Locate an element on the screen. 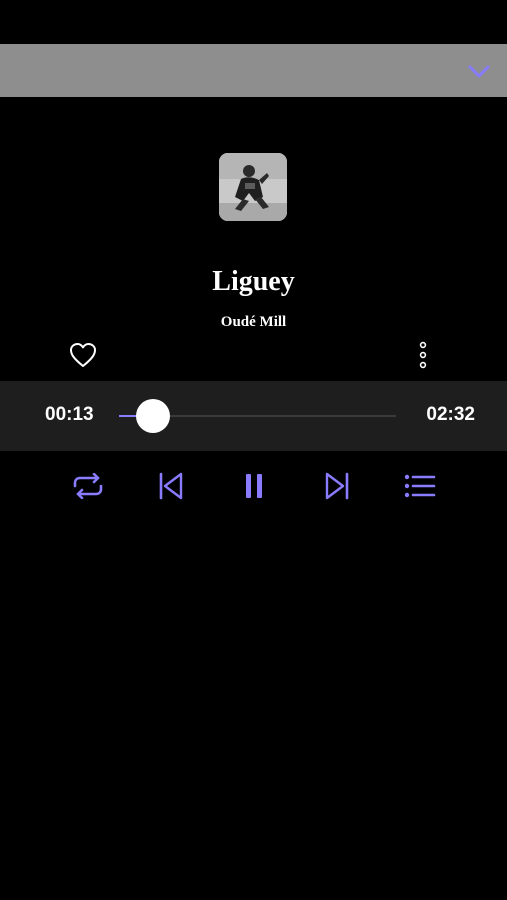 The height and width of the screenshot is (900, 507). progress-panel: 00:13 02:32 is located at coordinates (253, 416).